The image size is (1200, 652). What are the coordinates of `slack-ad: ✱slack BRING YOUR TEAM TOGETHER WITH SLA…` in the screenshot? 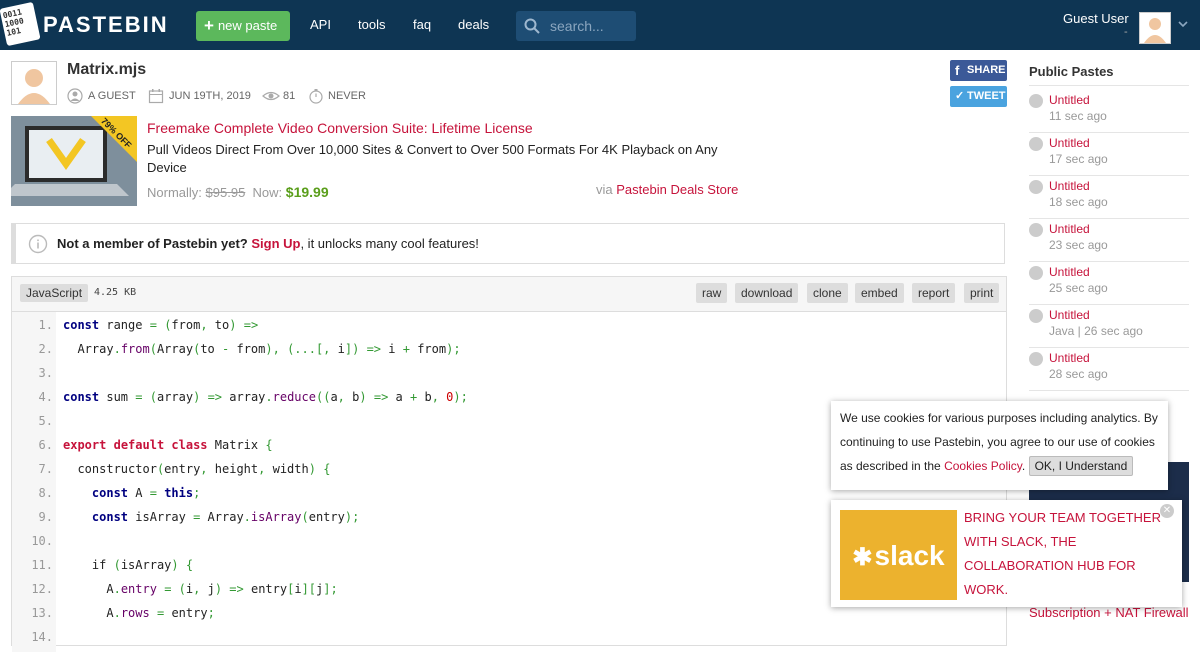 It's located at (1006, 553).